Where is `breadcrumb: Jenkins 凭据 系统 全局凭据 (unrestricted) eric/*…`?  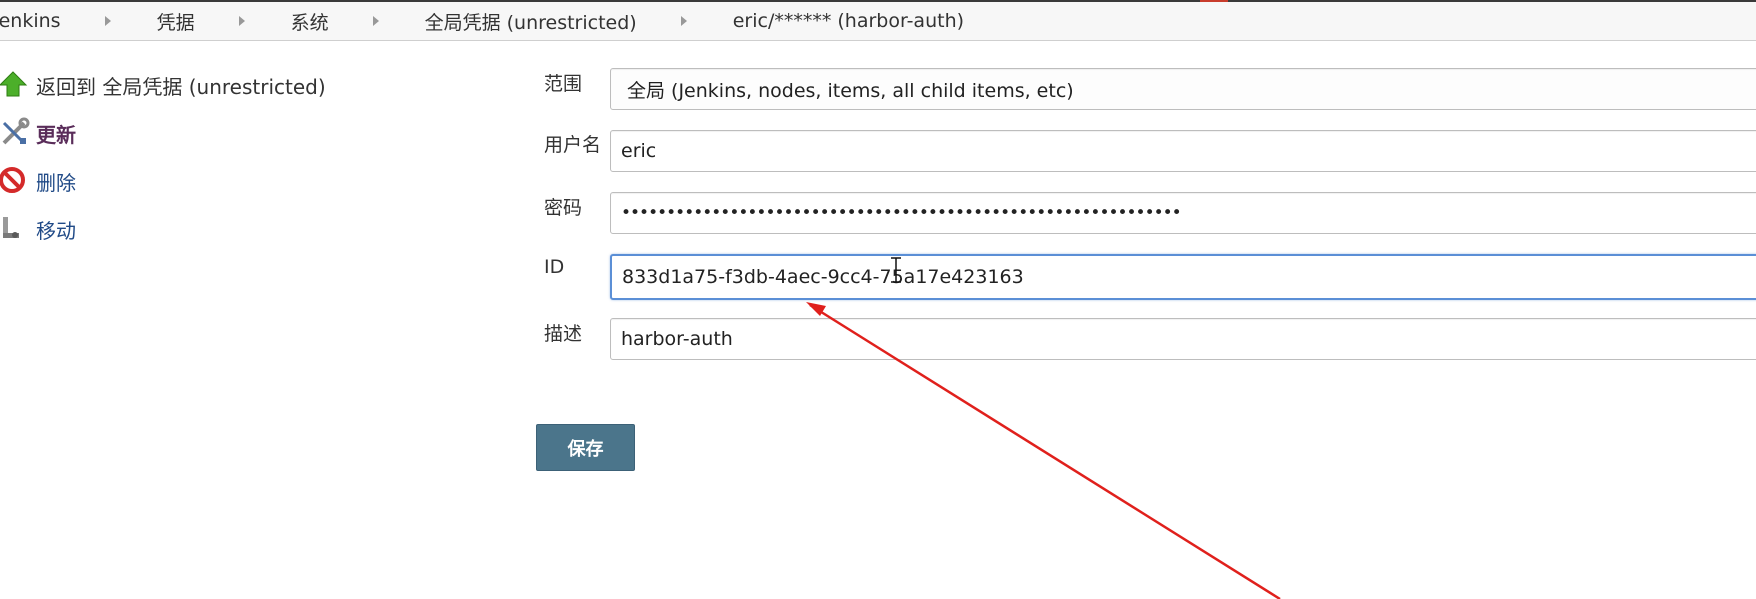 breadcrumb: Jenkins 凭据 系统 全局凭据 (unrestricted) eric/*… is located at coordinates (878, 21).